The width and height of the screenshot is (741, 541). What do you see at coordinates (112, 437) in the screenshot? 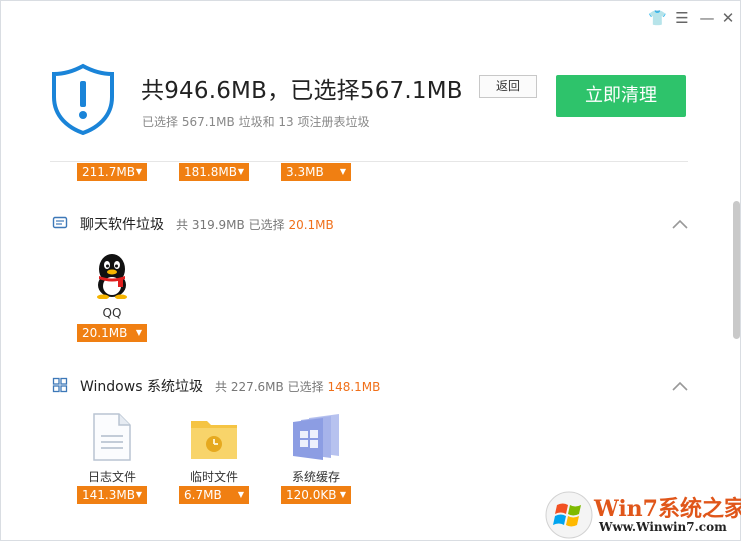
I see `document-icon` at bounding box center [112, 437].